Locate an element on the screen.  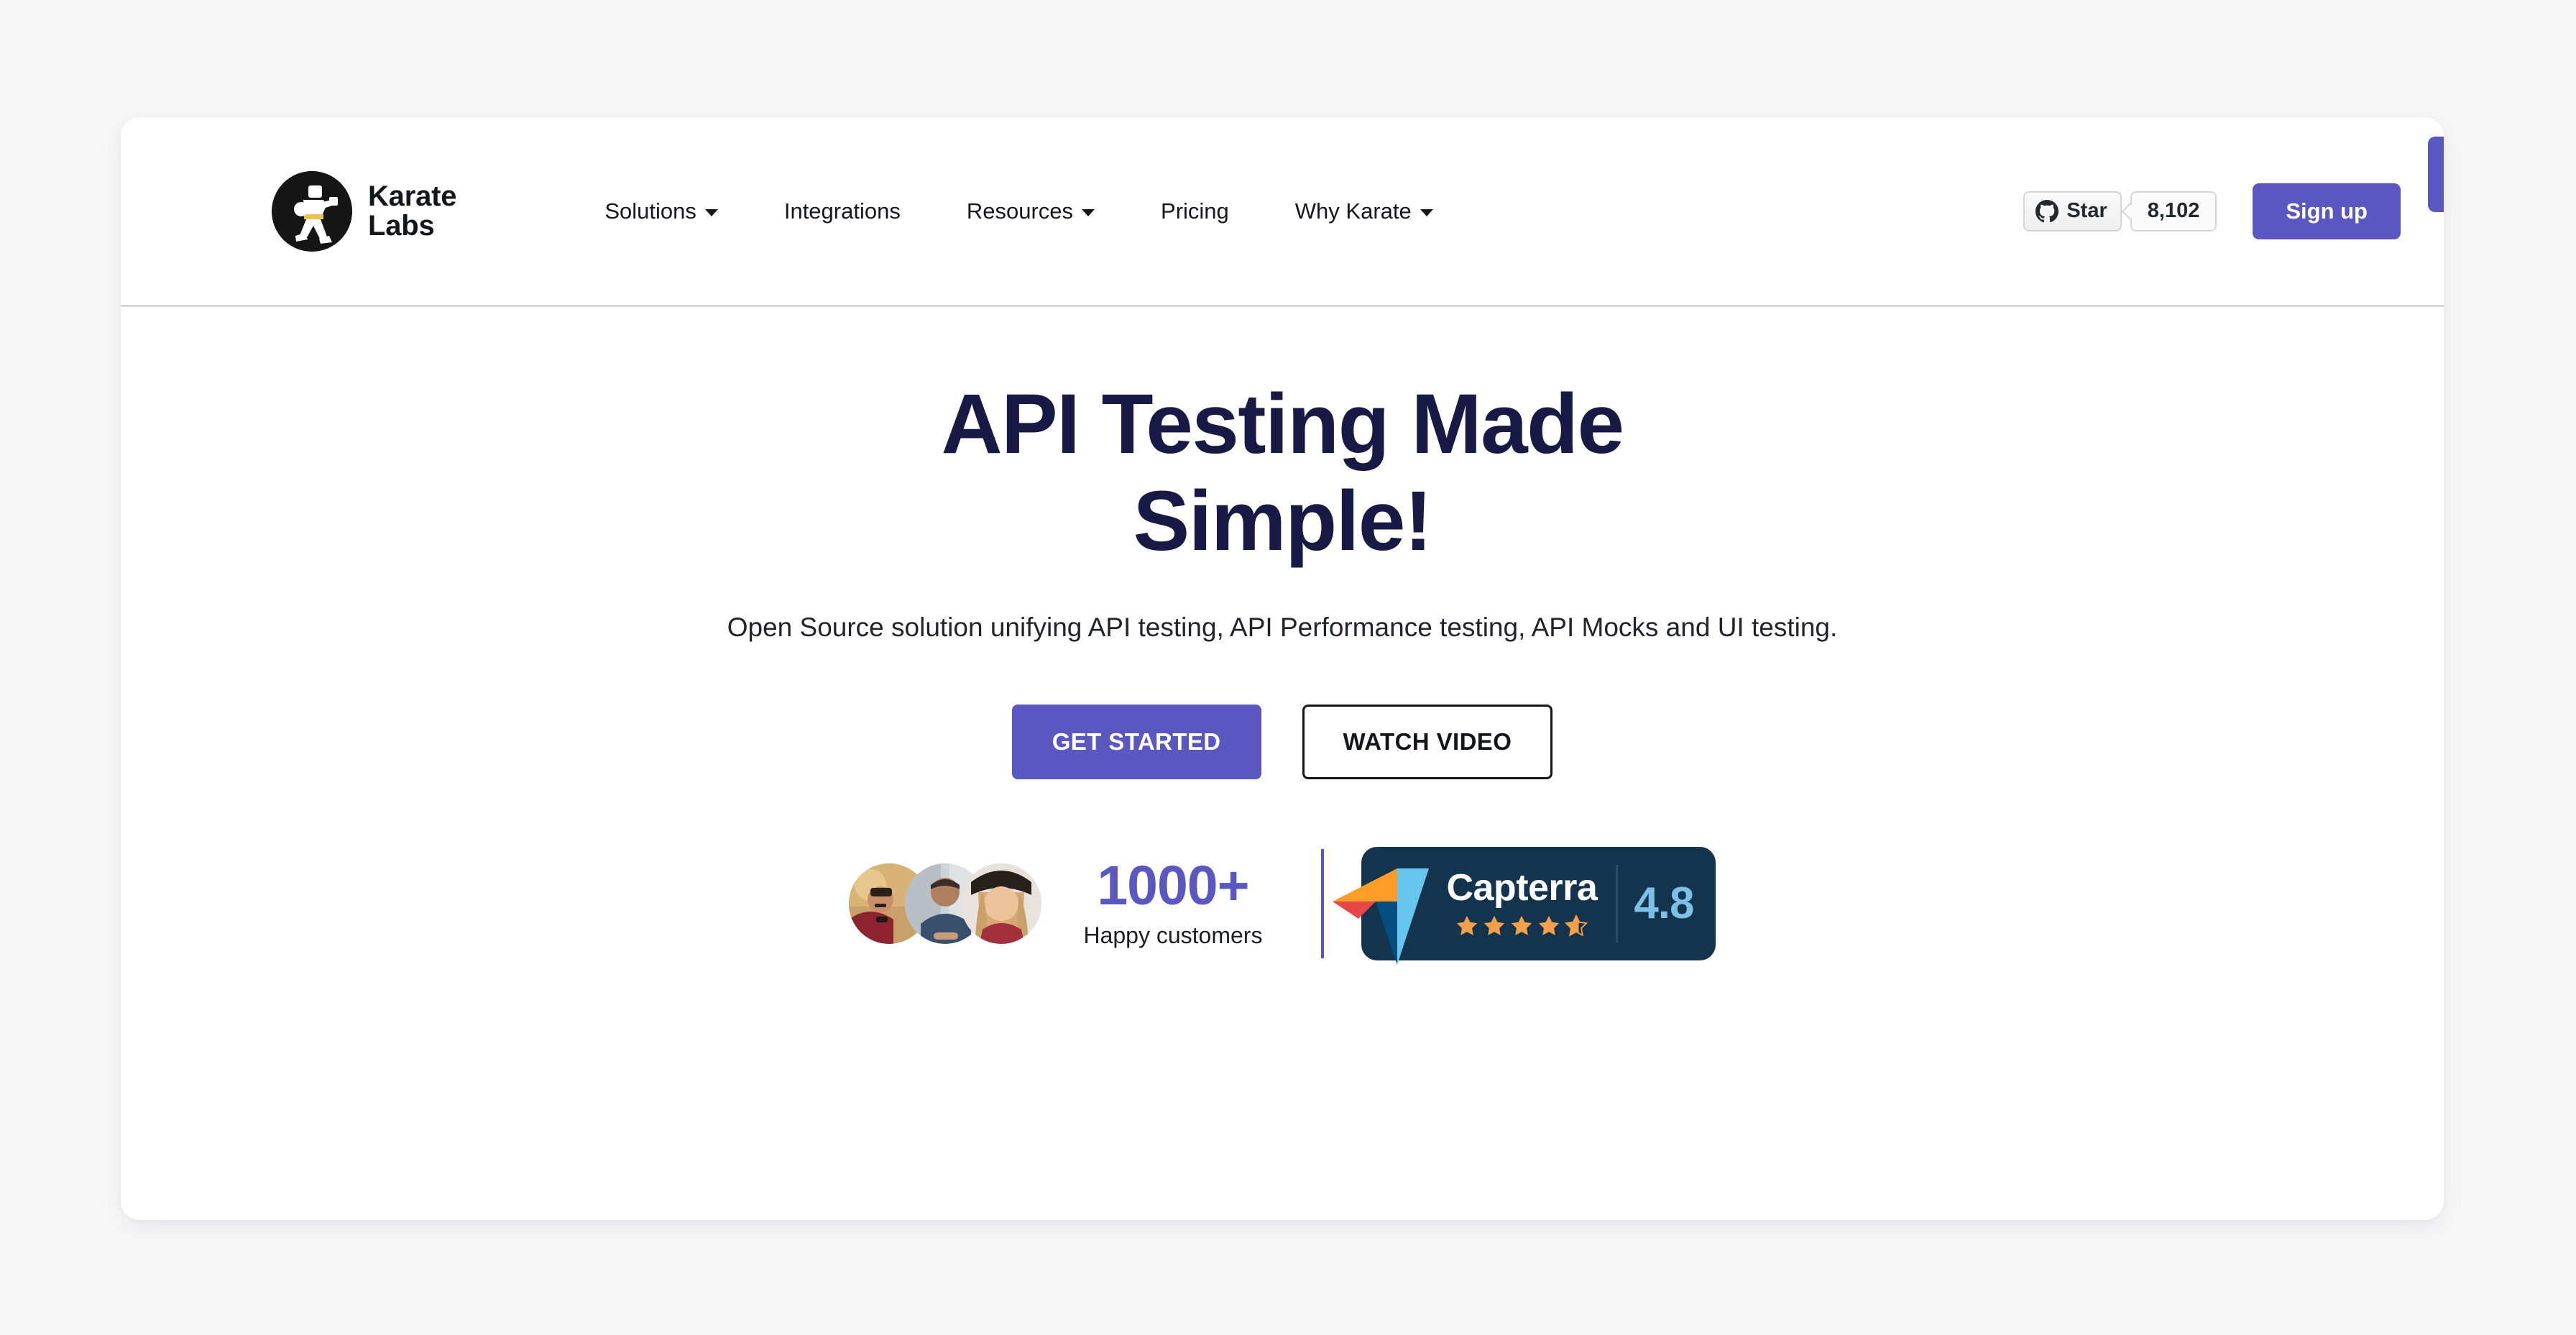
github-star-label: Star is located at coordinates (2086, 210).